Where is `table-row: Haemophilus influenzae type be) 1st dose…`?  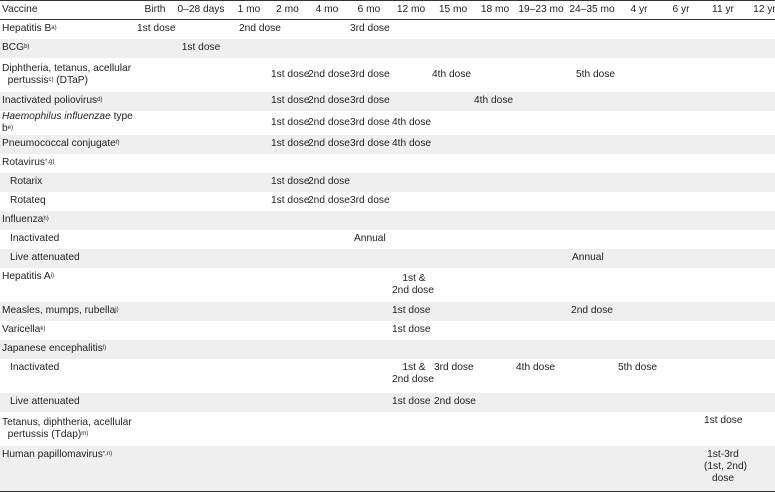
table-row: Haemophilus influenzae type be) 1st dose… is located at coordinates (387, 123).